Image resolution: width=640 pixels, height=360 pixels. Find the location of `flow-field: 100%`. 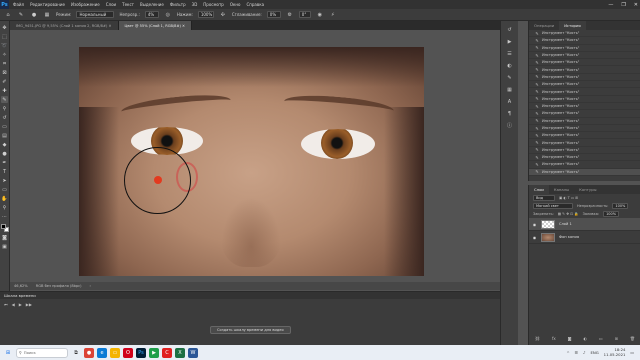

flow-field: 100% is located at coordinates (205, 14).